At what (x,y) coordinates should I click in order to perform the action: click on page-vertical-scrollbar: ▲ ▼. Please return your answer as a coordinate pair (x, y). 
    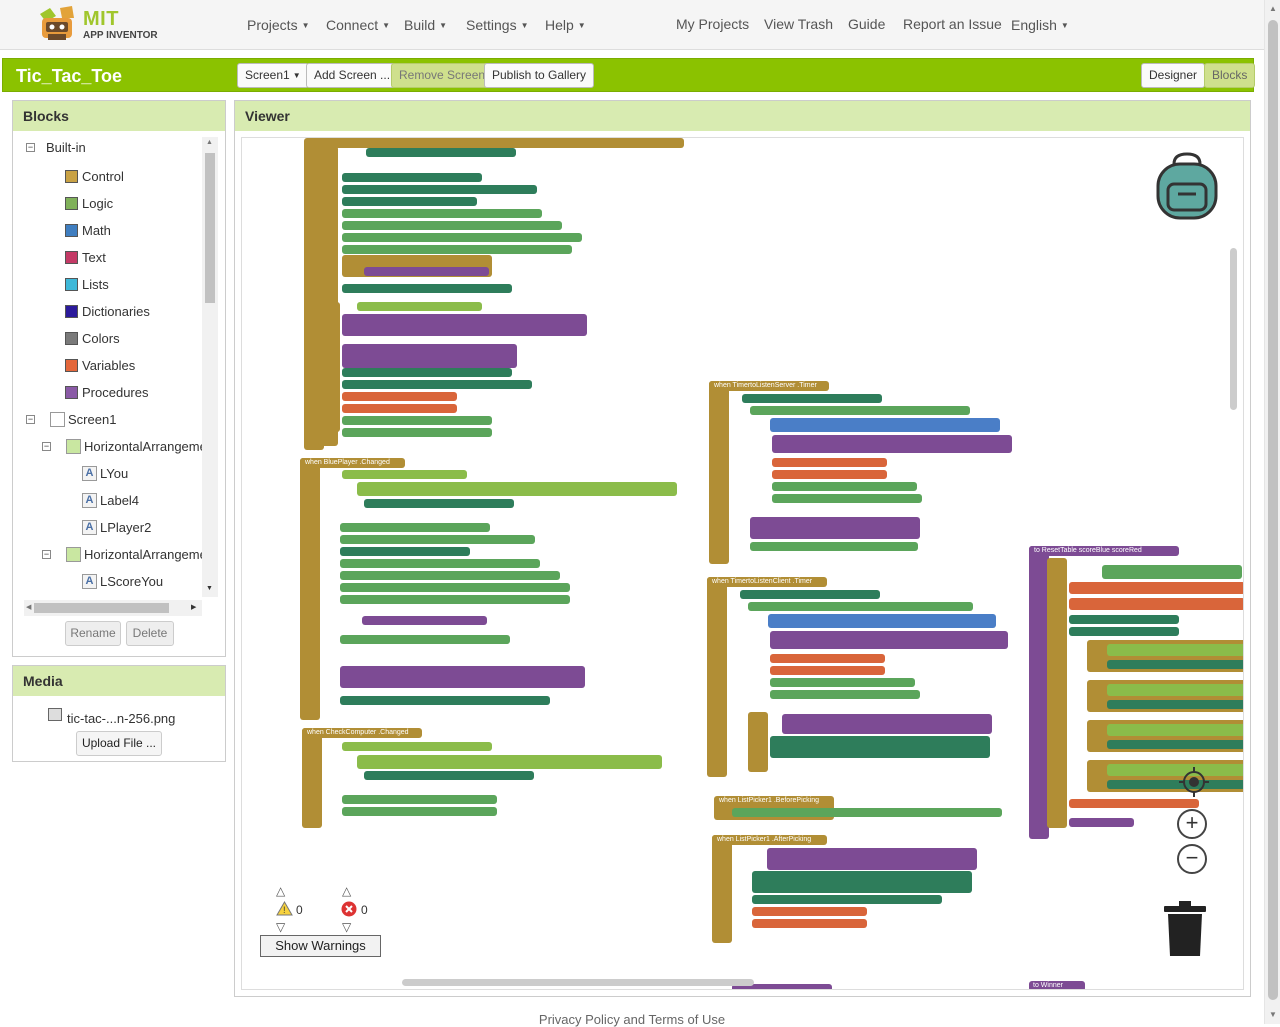
    Looking at the image, I should click on (1272, 512).